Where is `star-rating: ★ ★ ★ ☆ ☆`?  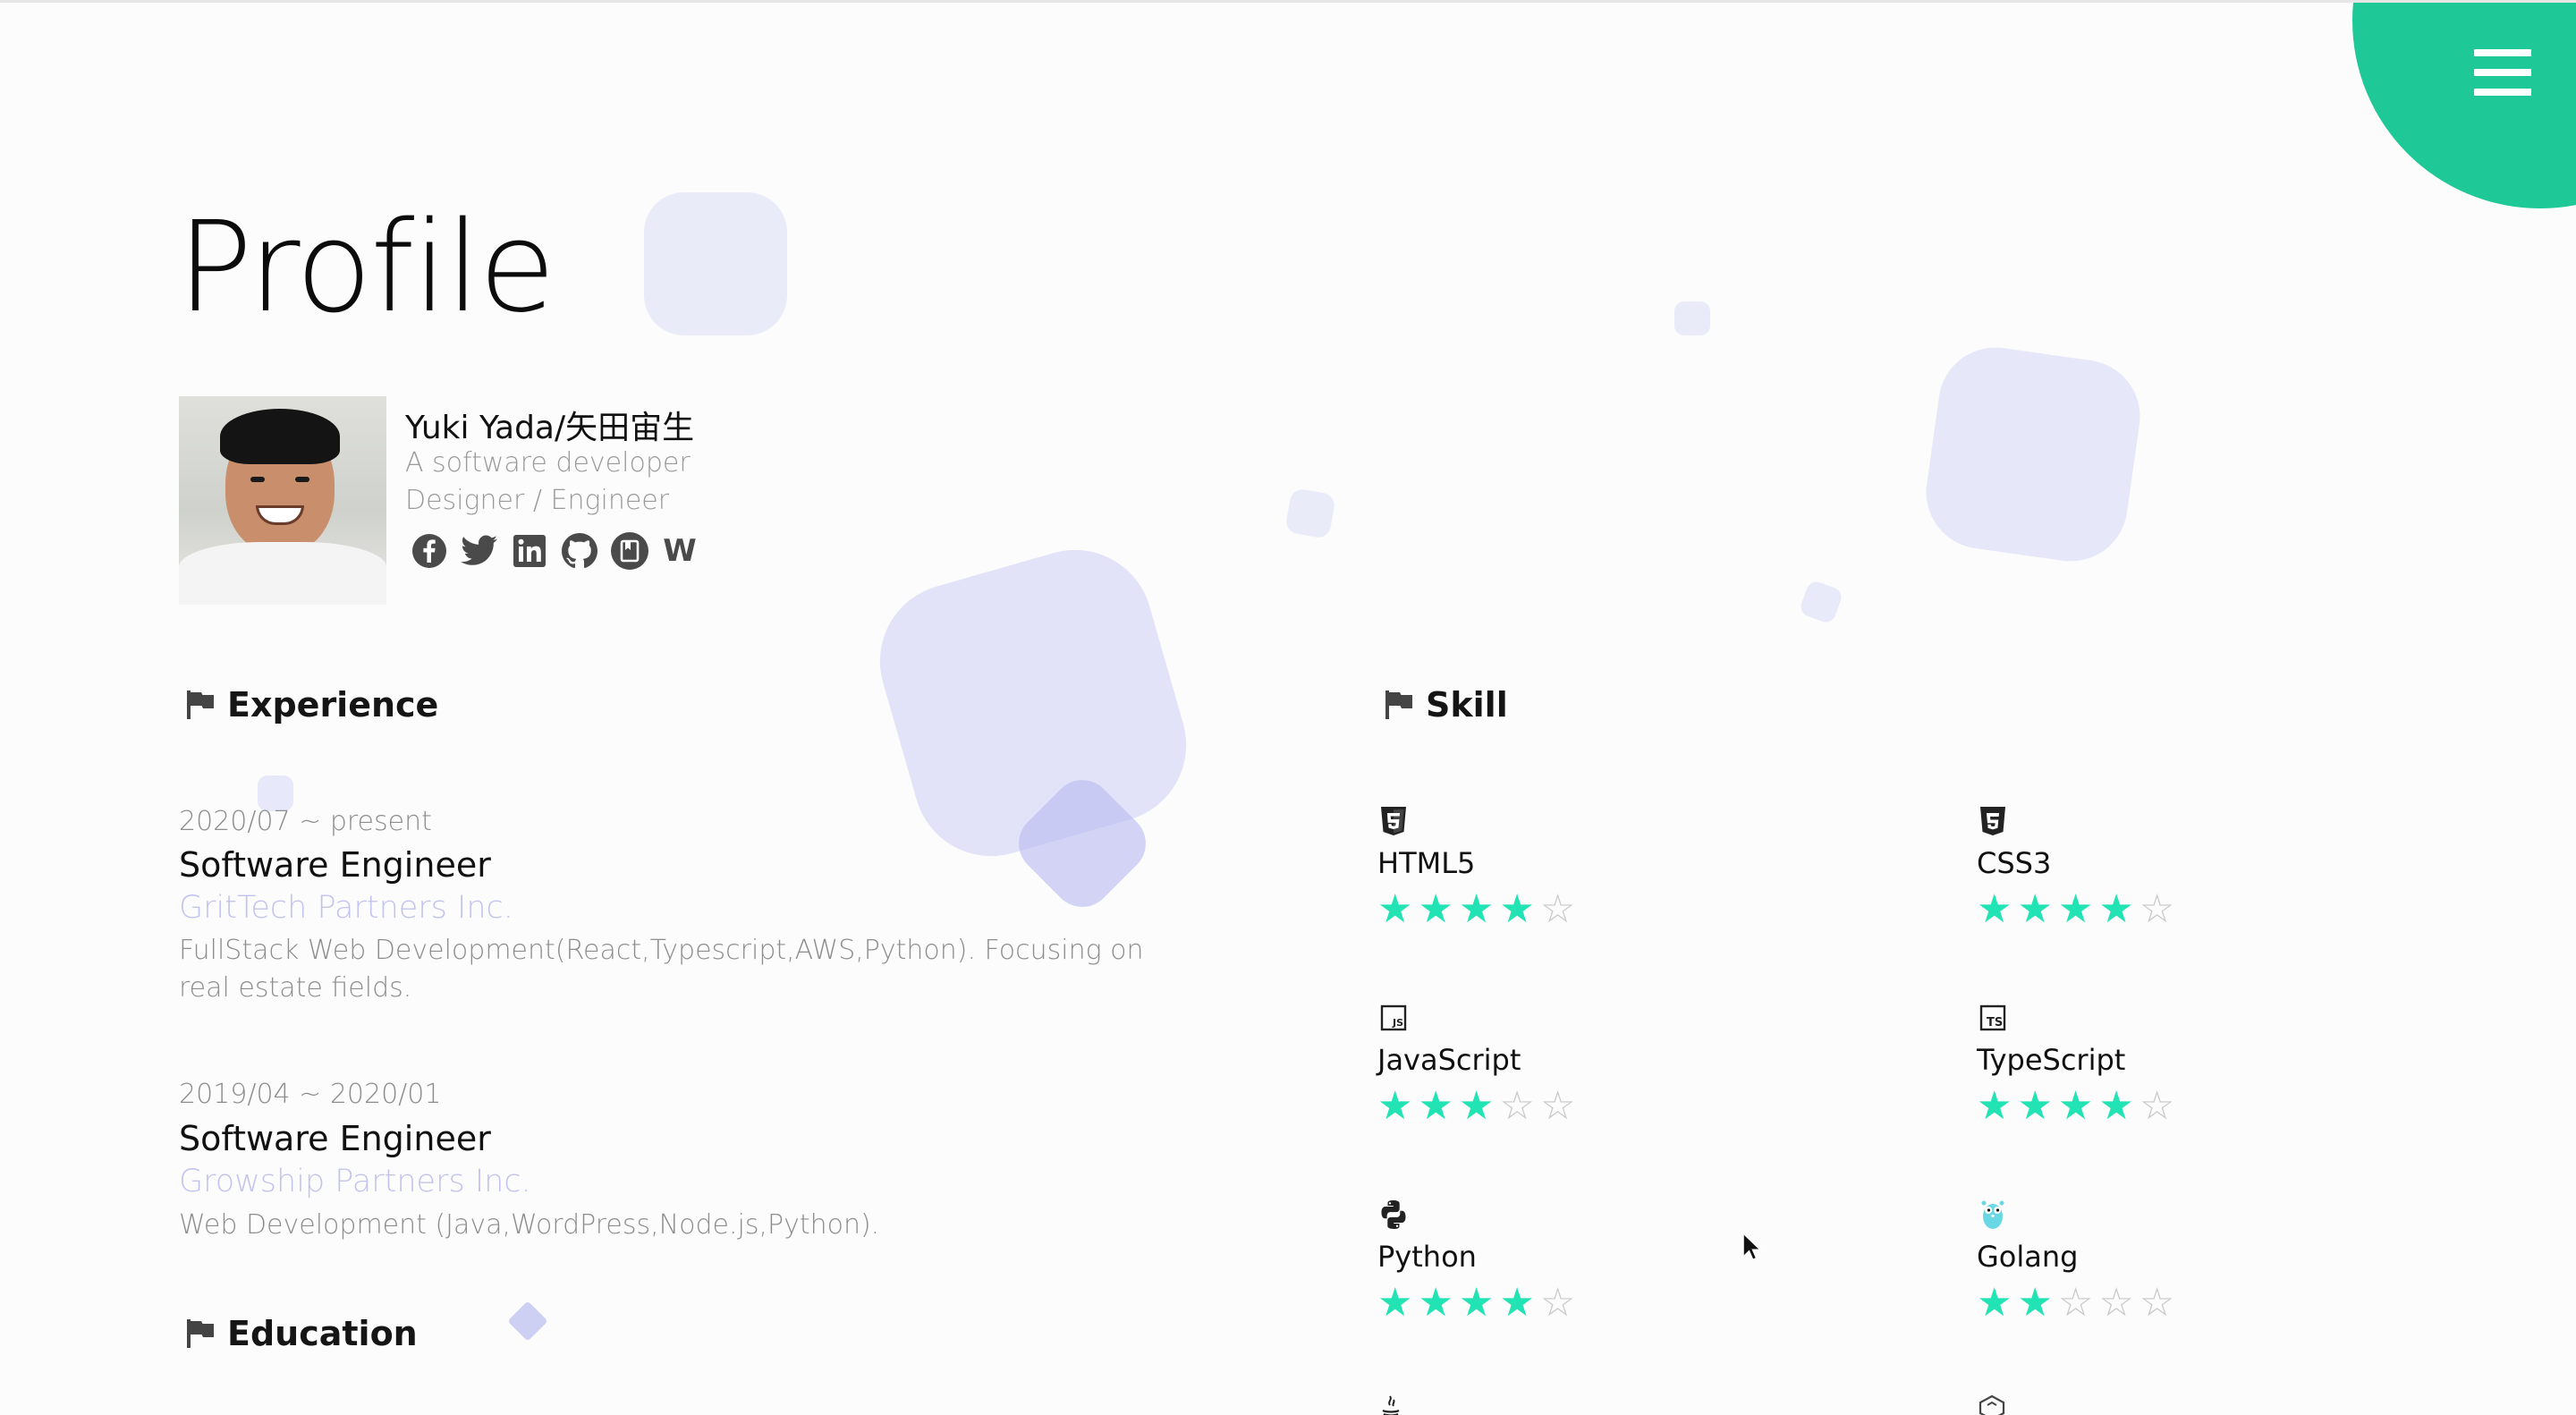 star-rating: ★ ★ ★ ☆ ☆ is located at coordinates (1520, 1107).